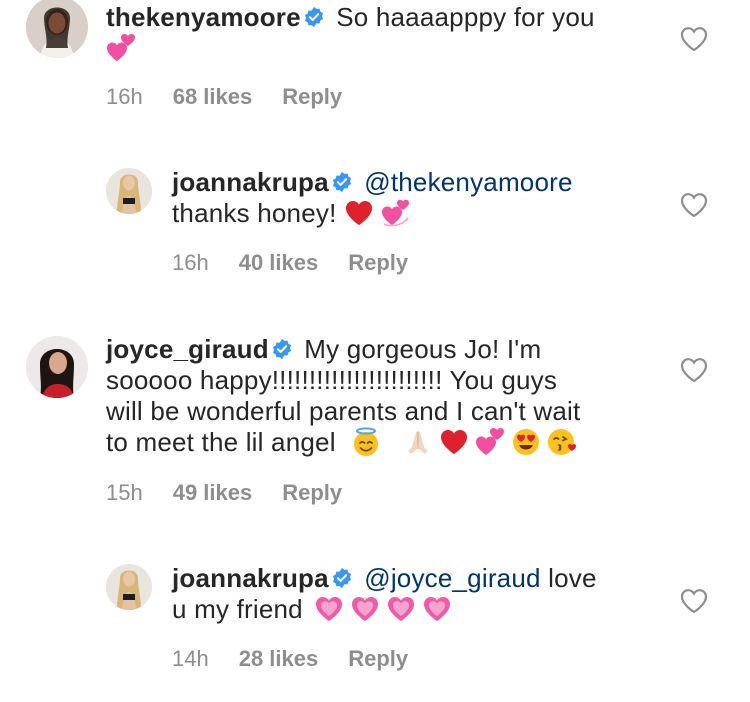  Describe the element at coordinates (124, 492) in the screenshot. I see `timestamp: 15h` at that location.